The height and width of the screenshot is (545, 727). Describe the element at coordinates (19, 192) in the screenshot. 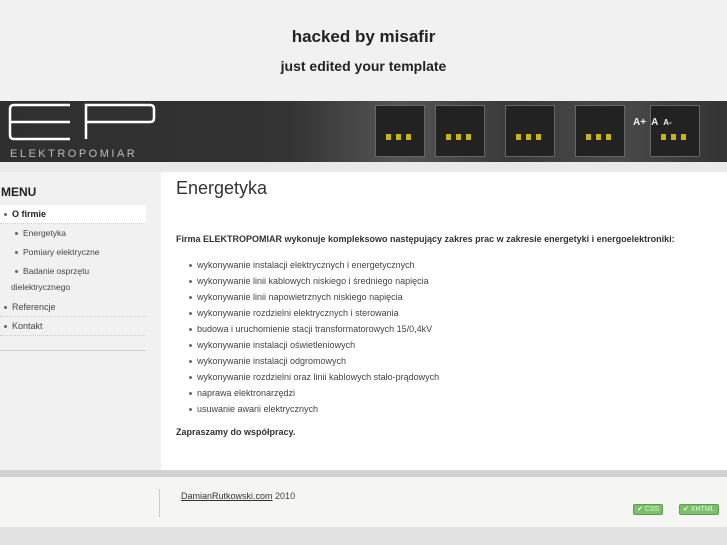

I see `menu-title: MENU` at that location.